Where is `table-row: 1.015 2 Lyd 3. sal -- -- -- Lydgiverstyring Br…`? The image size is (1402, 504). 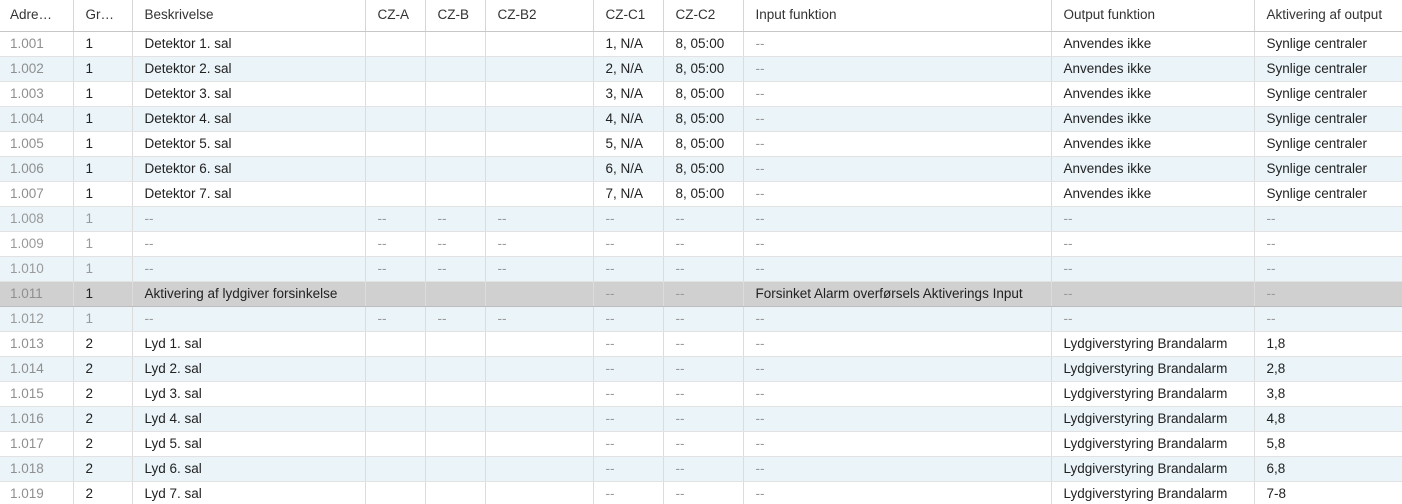
table-row: 1.015 2 Lyd 3. sal -- -- -- Lydgiverstyring Br… is located at coordinates (701, 394).